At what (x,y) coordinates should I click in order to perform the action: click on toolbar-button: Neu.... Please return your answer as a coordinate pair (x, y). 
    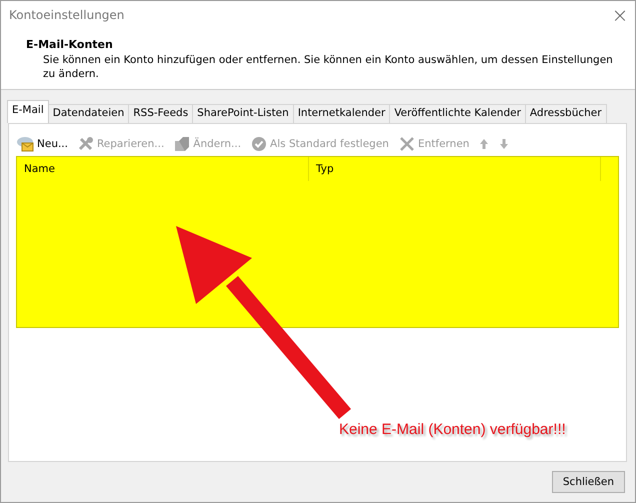
    Looking at the image, I should click on (42, 144).